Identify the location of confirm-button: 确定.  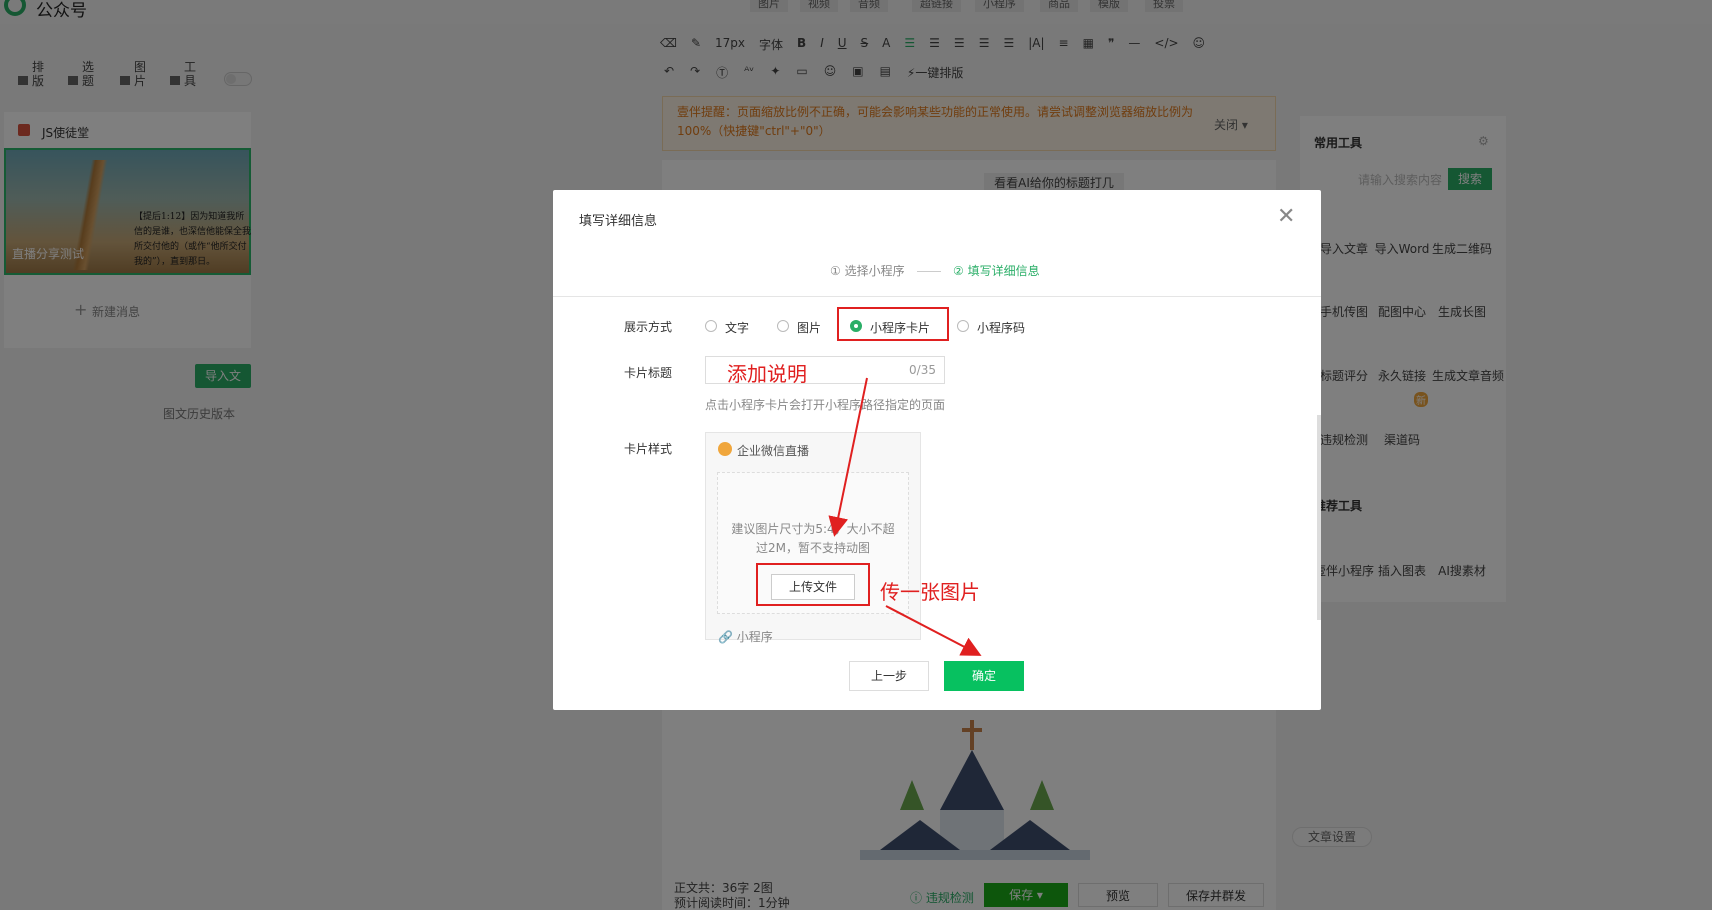
(984, 676).